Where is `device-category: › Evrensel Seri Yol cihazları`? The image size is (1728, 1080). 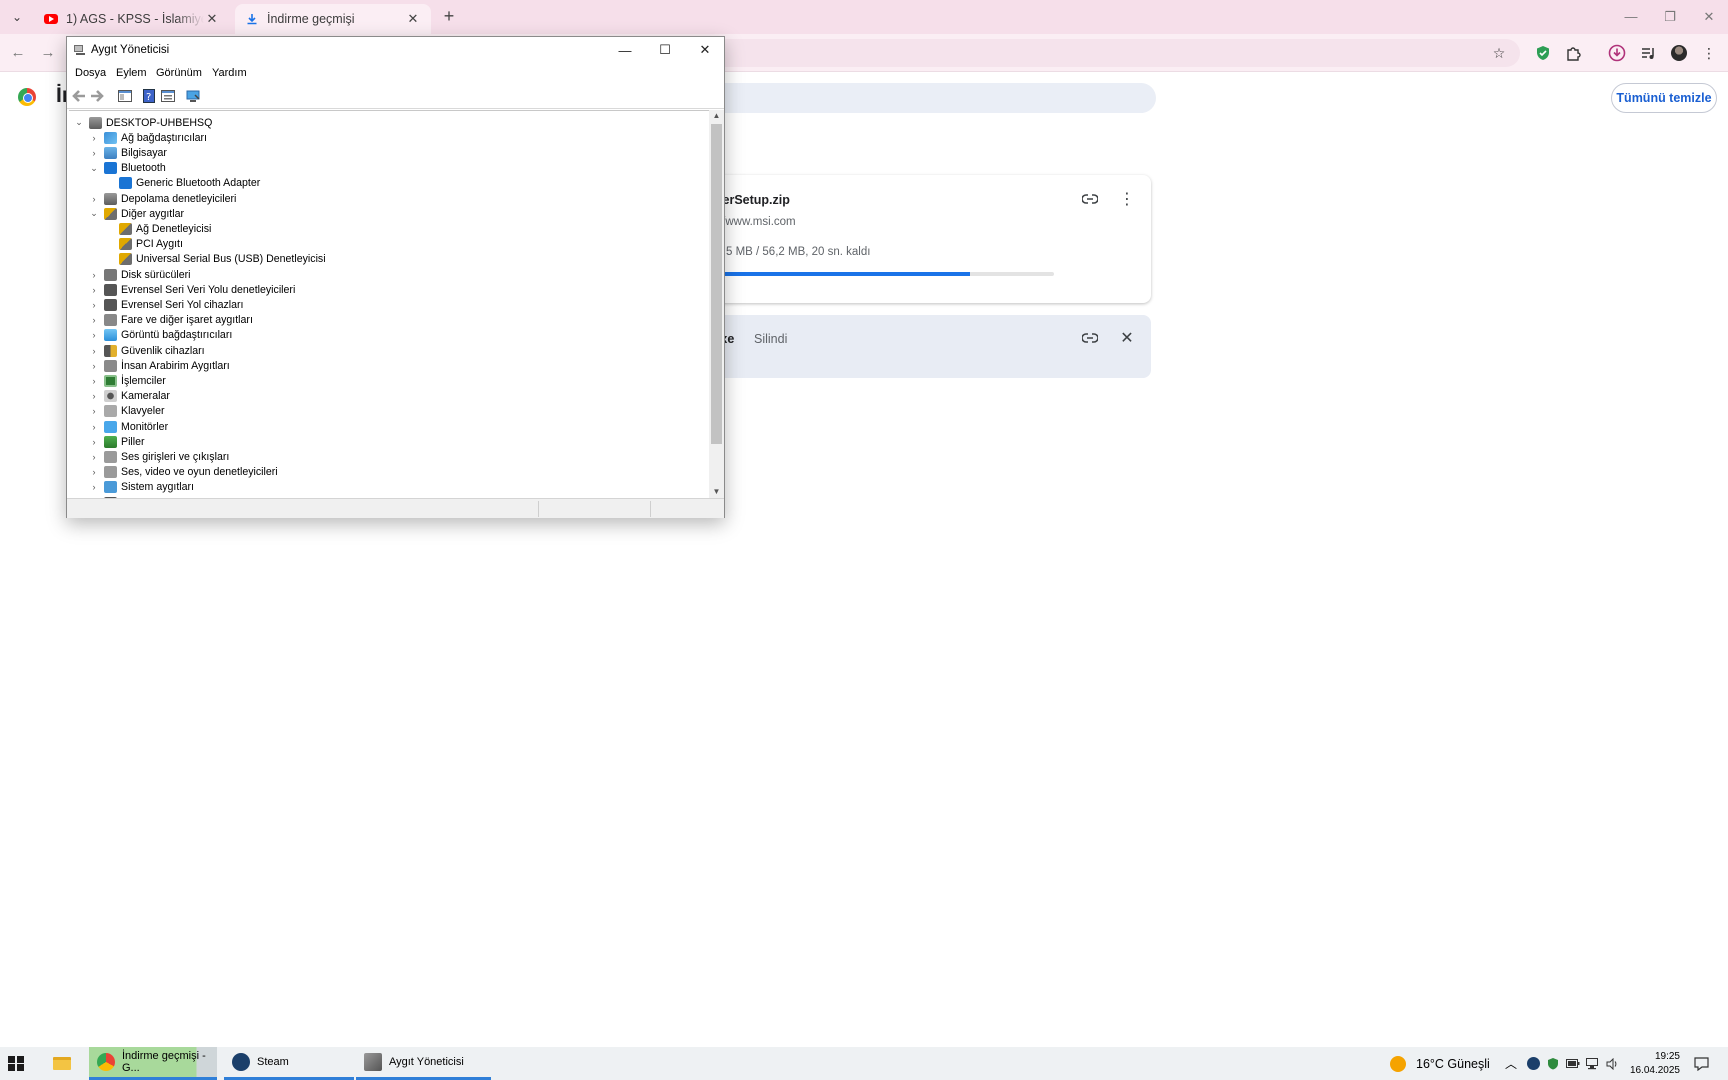
device-category: › Evrensel Seri Yol cihazları is located at coordinates (165, 304).